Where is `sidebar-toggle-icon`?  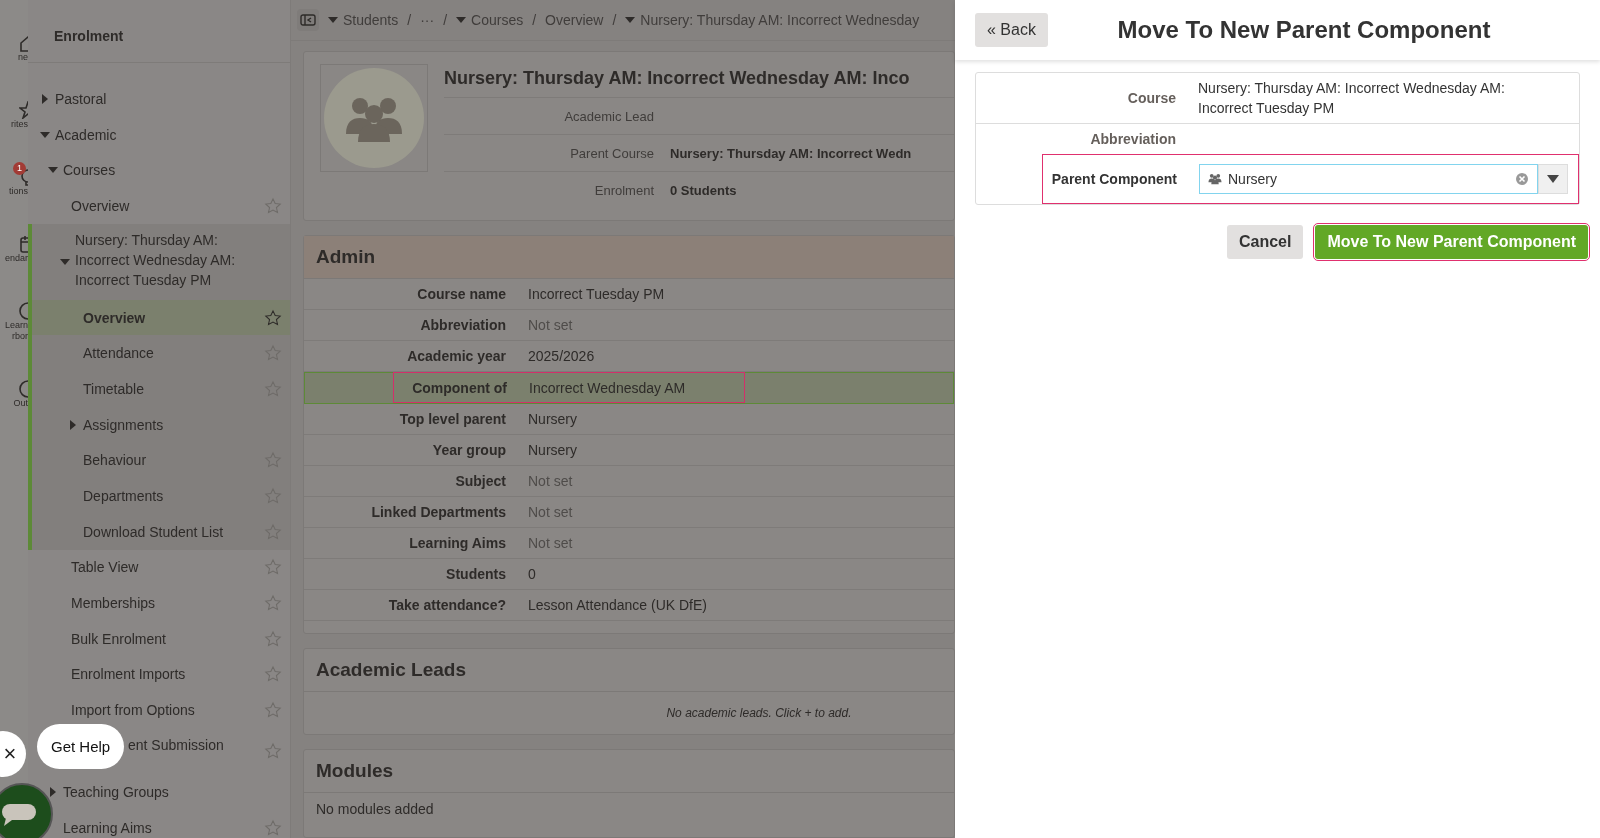 sidebar-toggle-icon is located at coordinates (308, 20).